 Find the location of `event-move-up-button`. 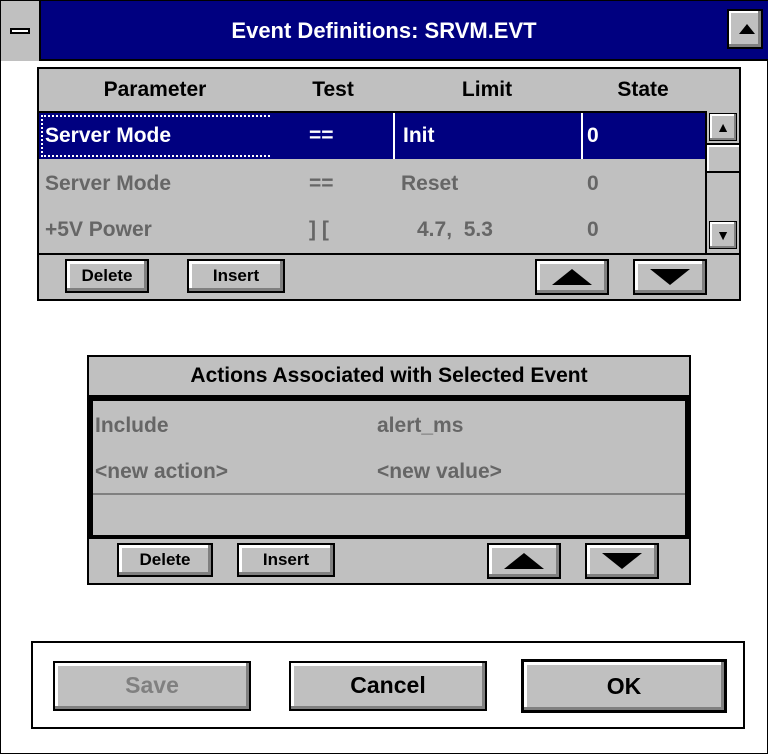

event-move-up-button is located at coordinates (572, 277).